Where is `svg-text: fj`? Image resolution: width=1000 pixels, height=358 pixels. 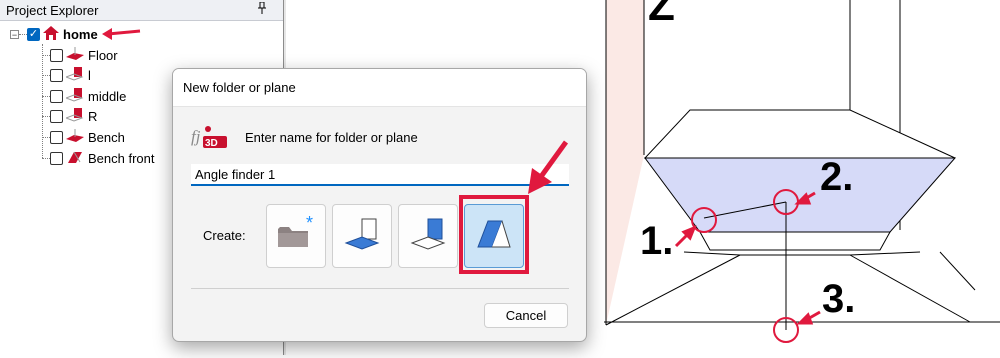
svg-text: fj is located at coordinates (196, 136).